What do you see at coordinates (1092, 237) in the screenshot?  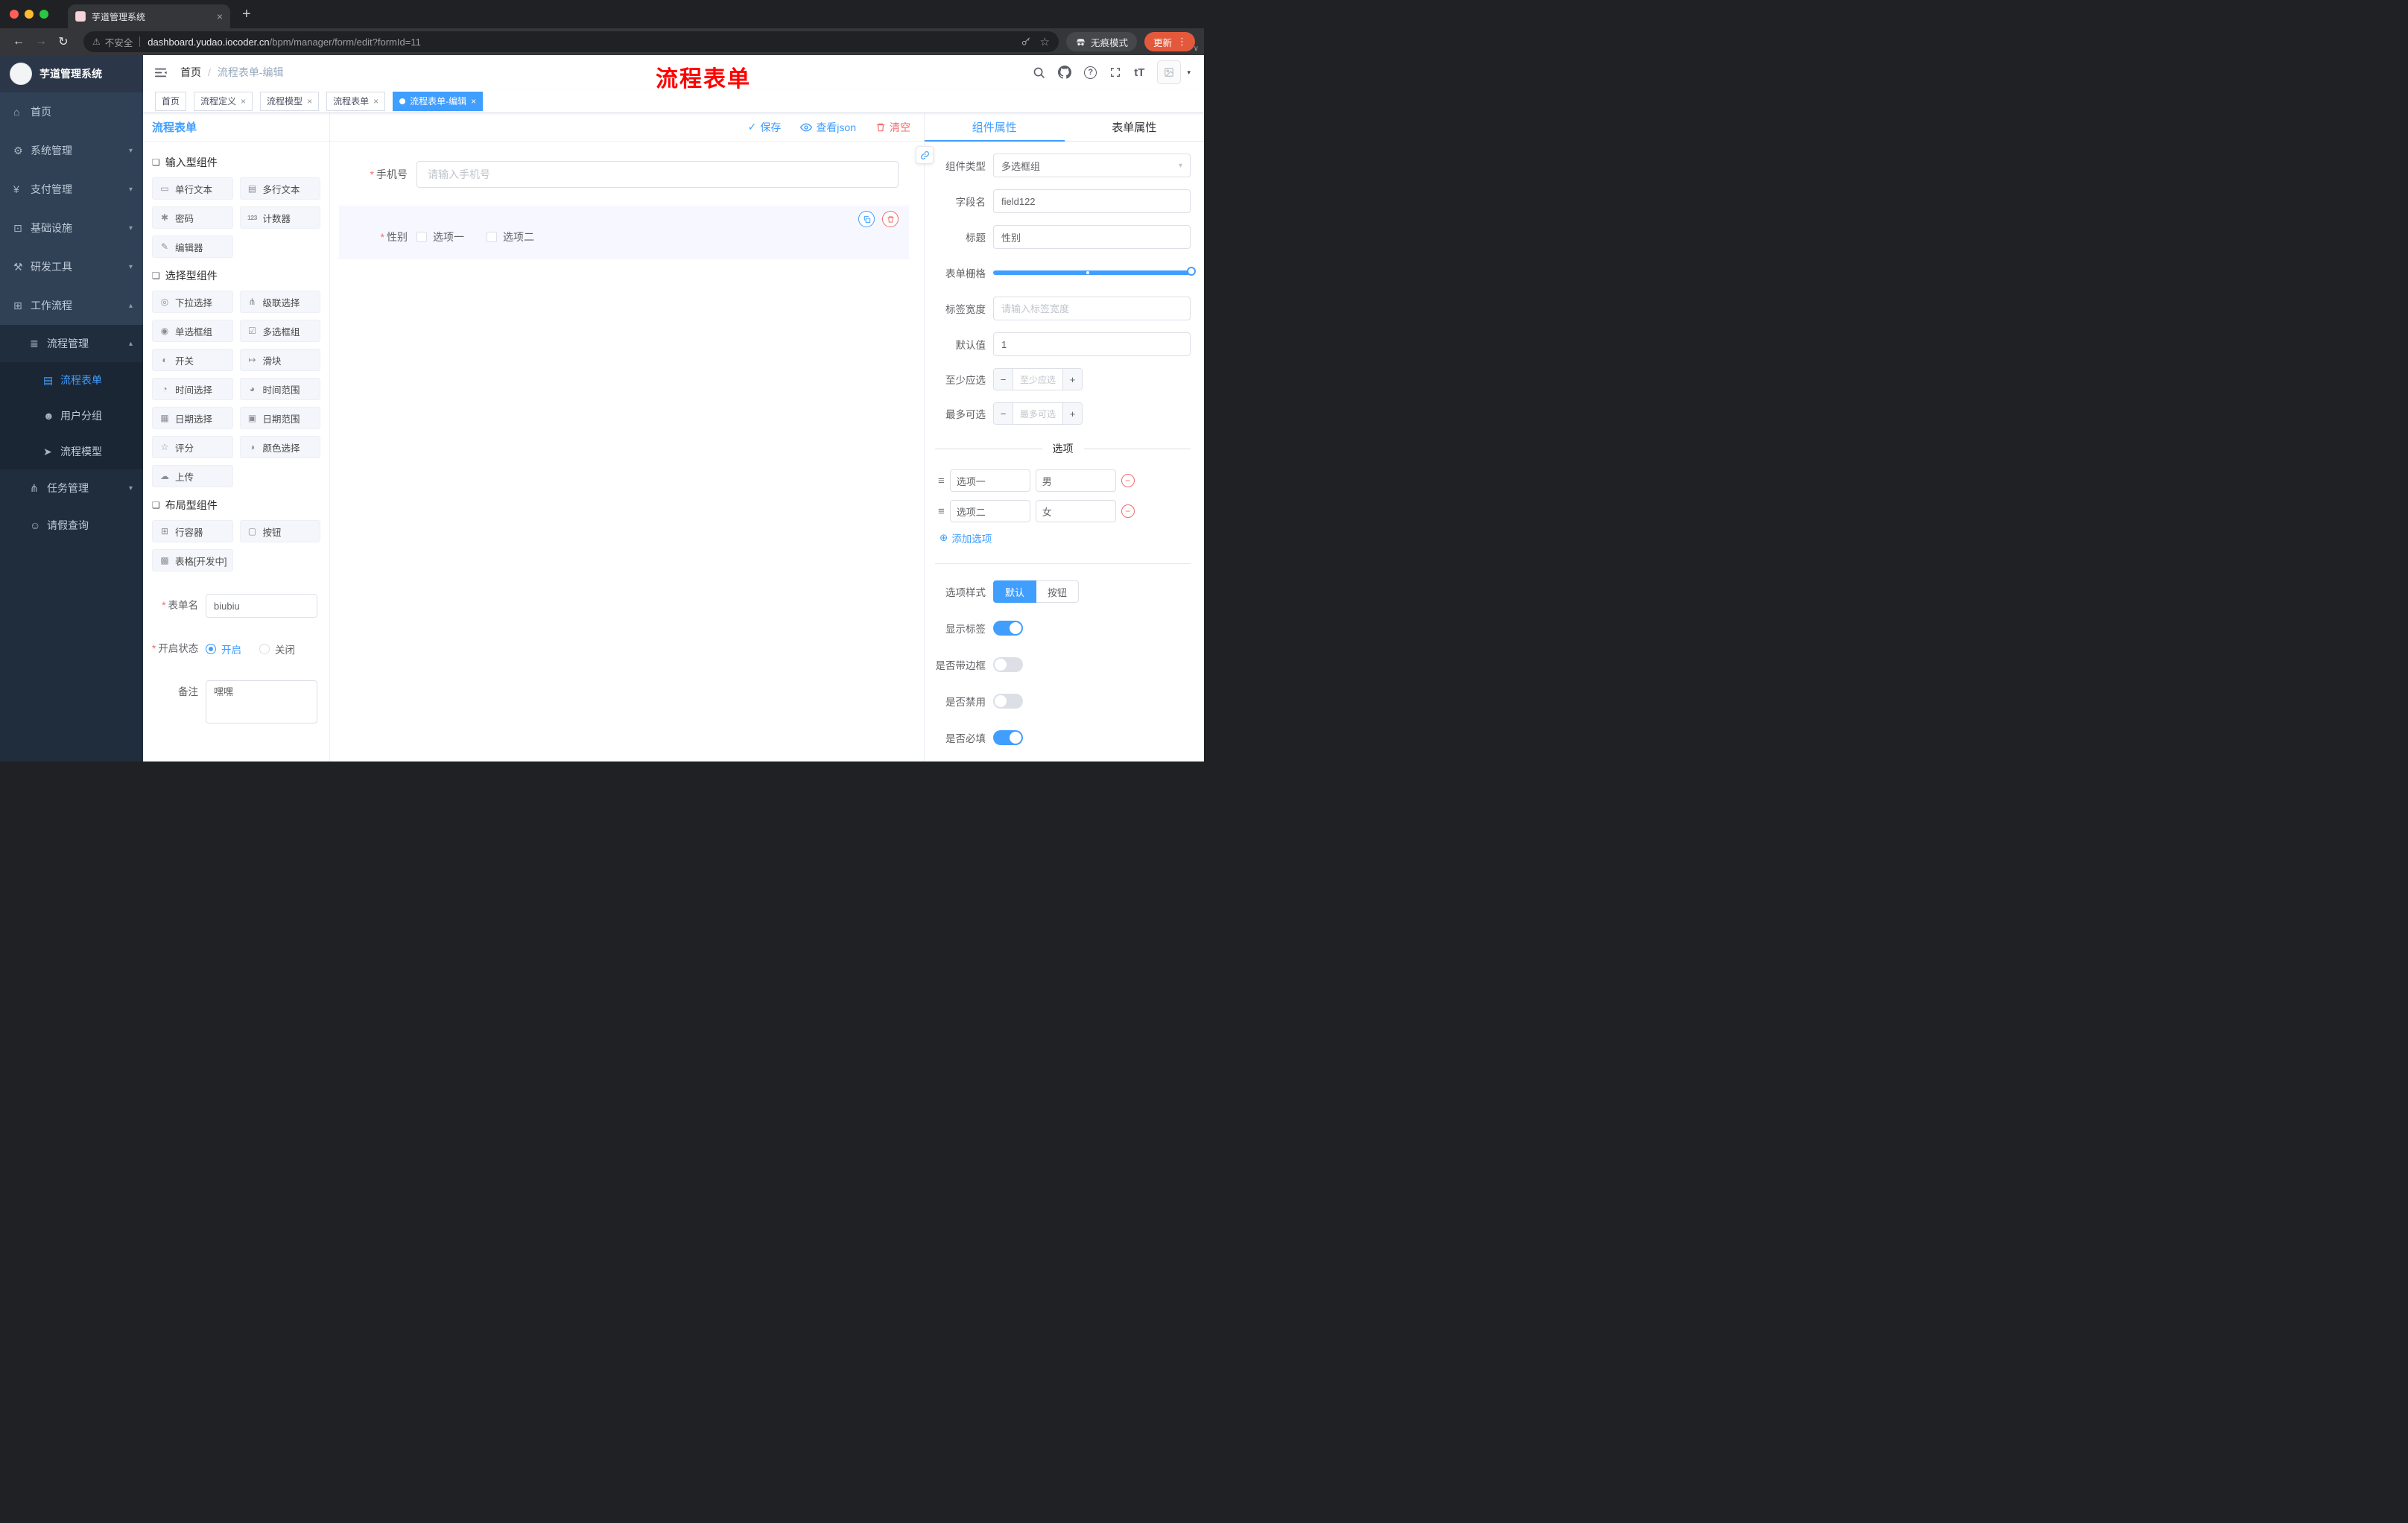 I see `title-input` at bounding box center [1092, 237].